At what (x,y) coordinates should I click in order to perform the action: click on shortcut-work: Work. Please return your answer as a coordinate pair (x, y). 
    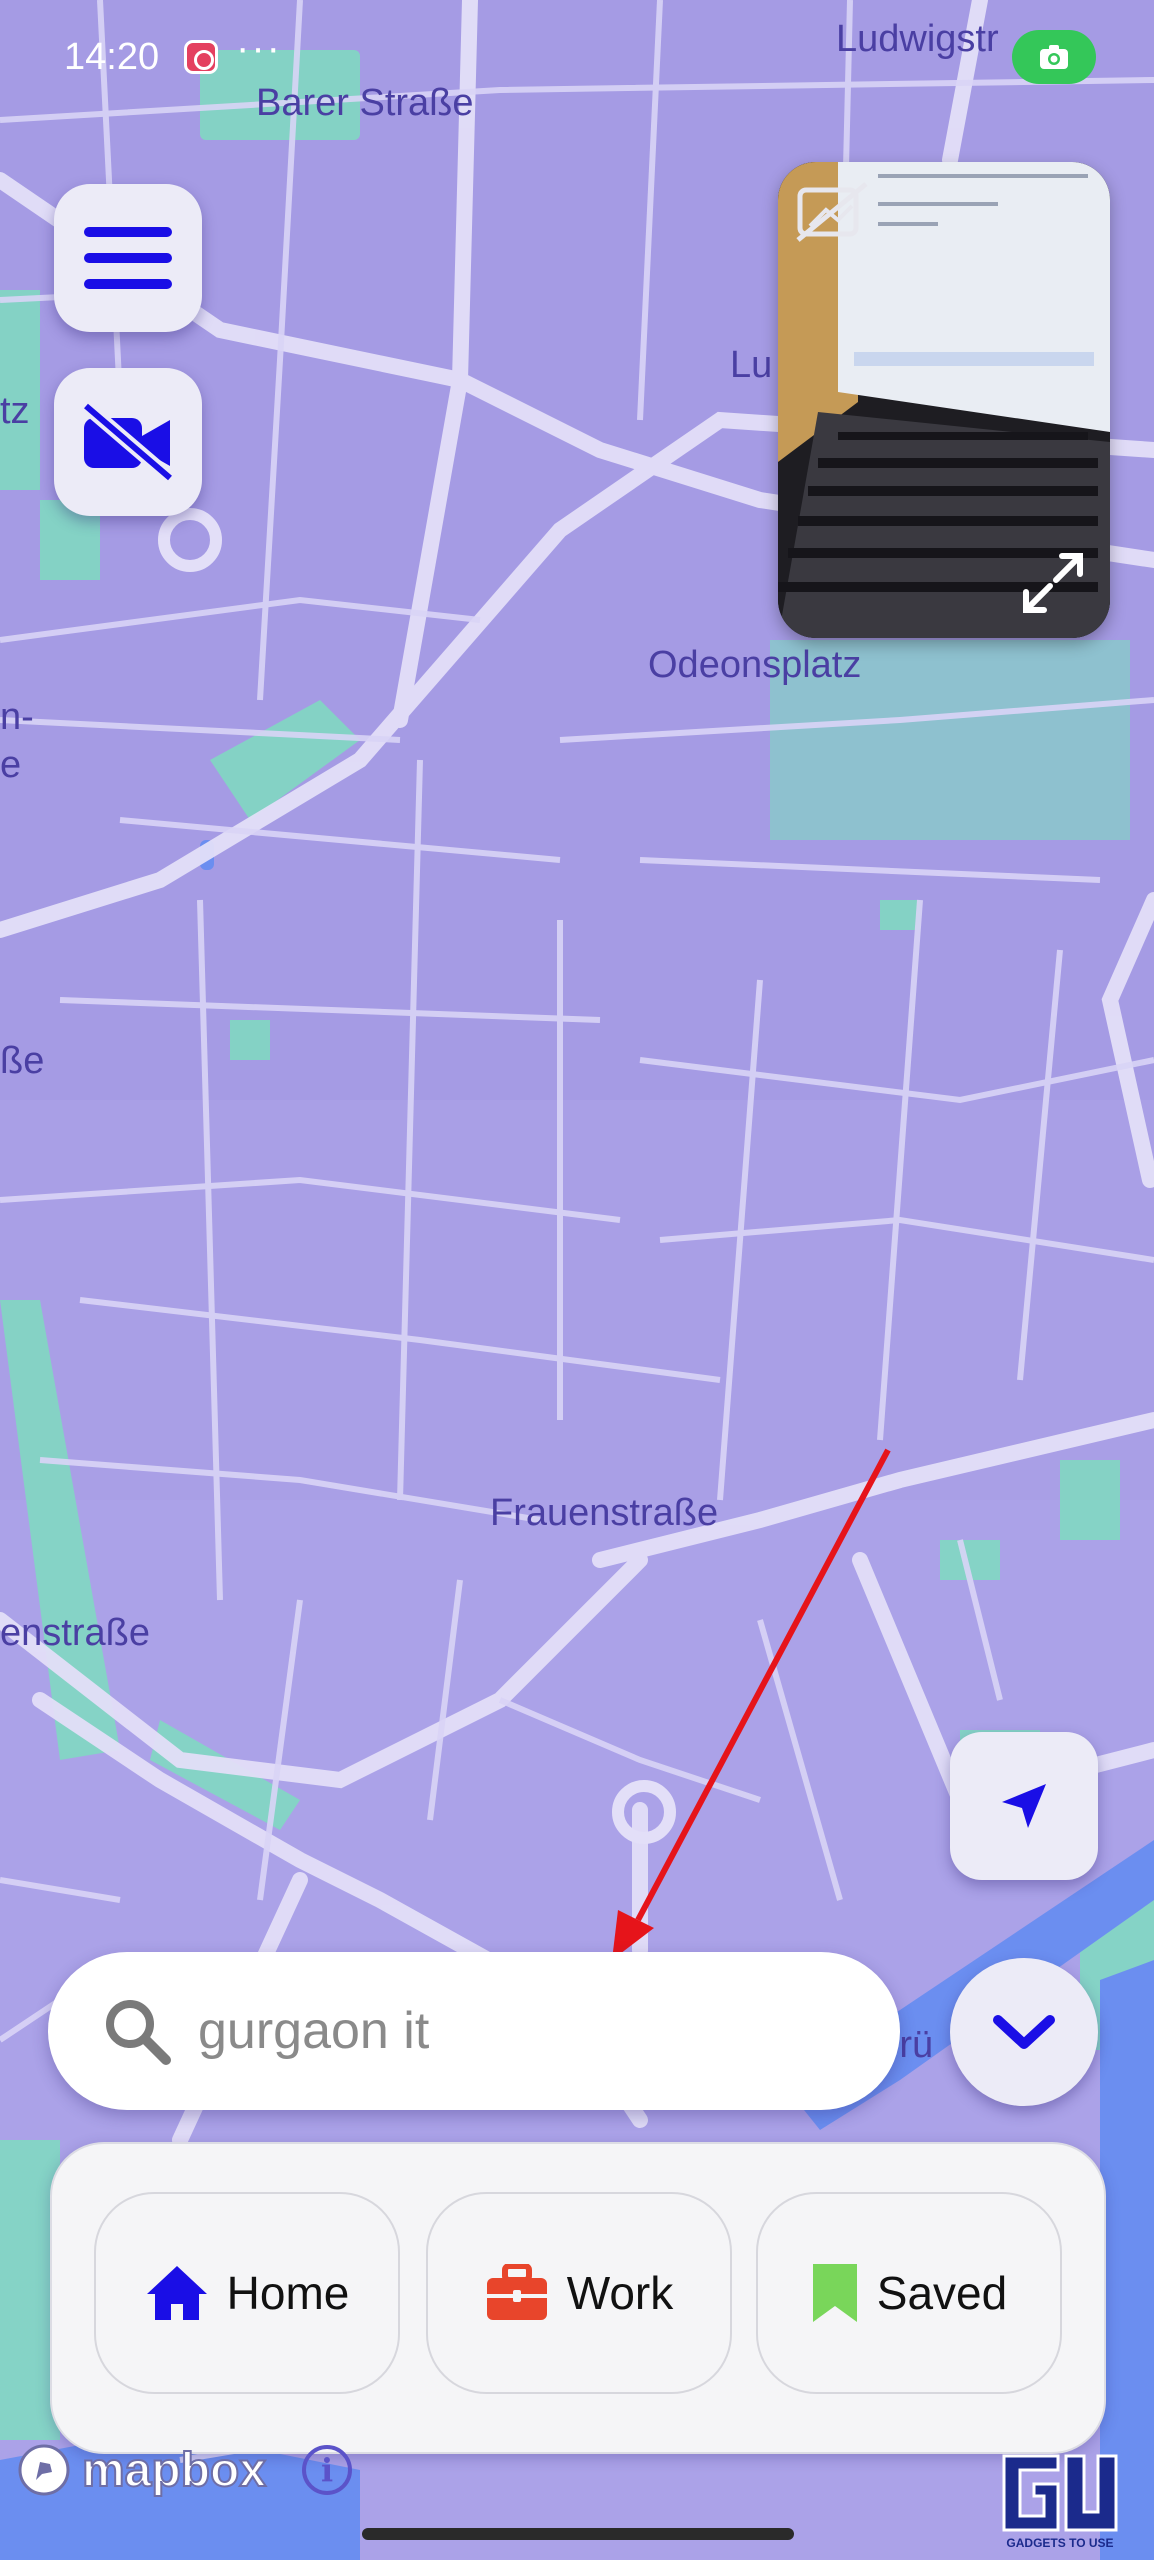
    Looking at the image, I should click on (579, 2293).